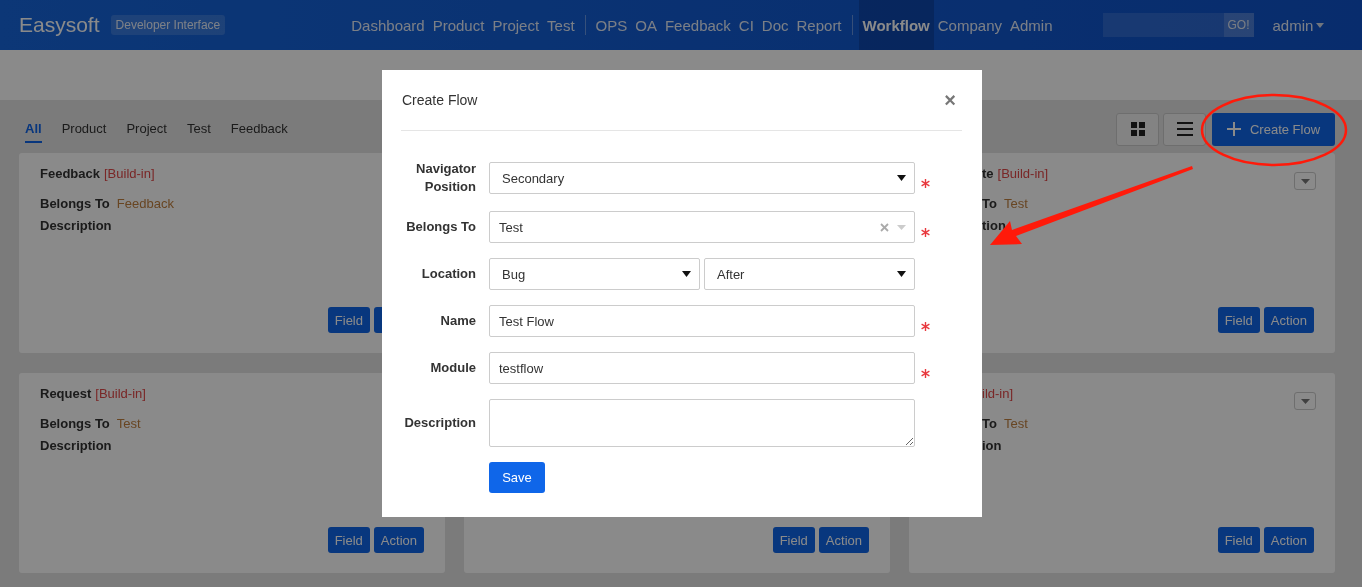 The width and height of the screenshot is (1362, 587). What do you see at coordinates (594, 274) in the screenshot?
I see `select-field: Bug` at bounding box center [594, 274].